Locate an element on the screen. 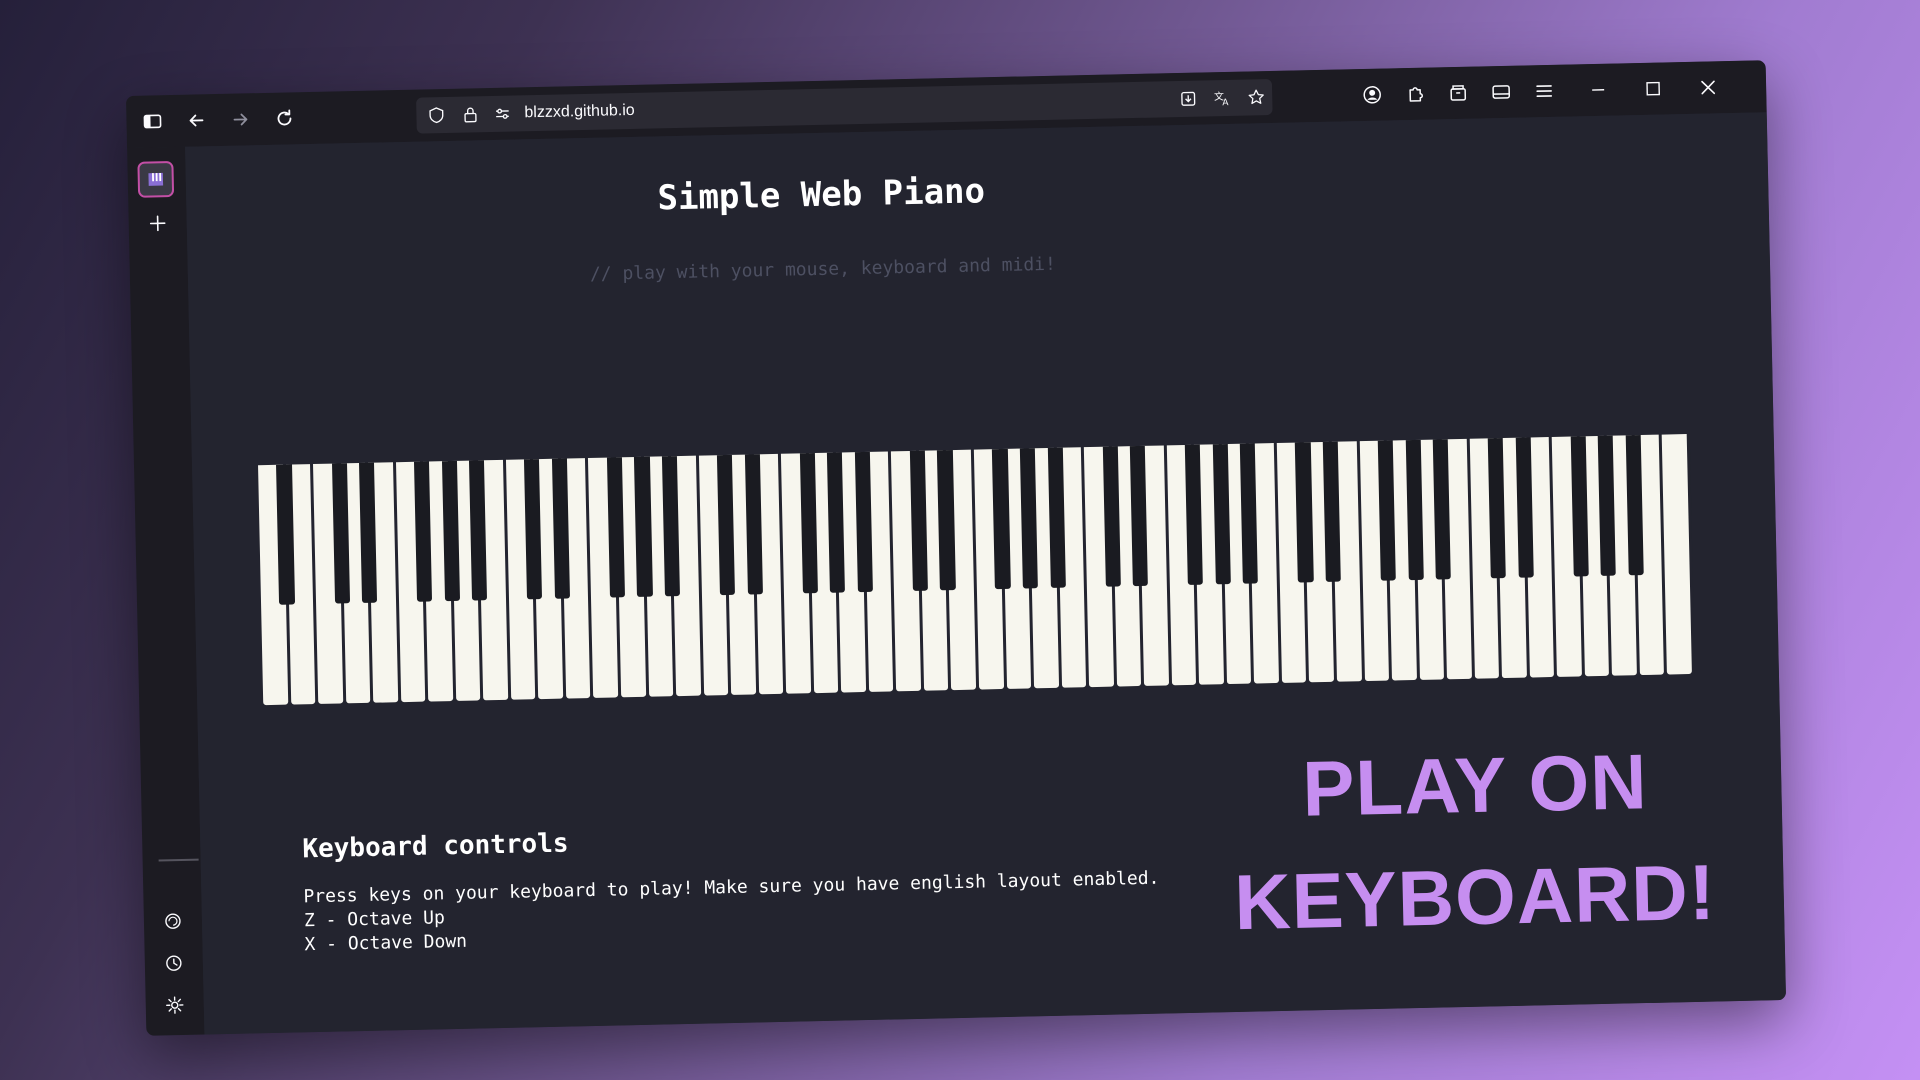 The width and height of the screenshot is (1920, 1080). forward-arrow-icon is located at coordinates (240, 119).